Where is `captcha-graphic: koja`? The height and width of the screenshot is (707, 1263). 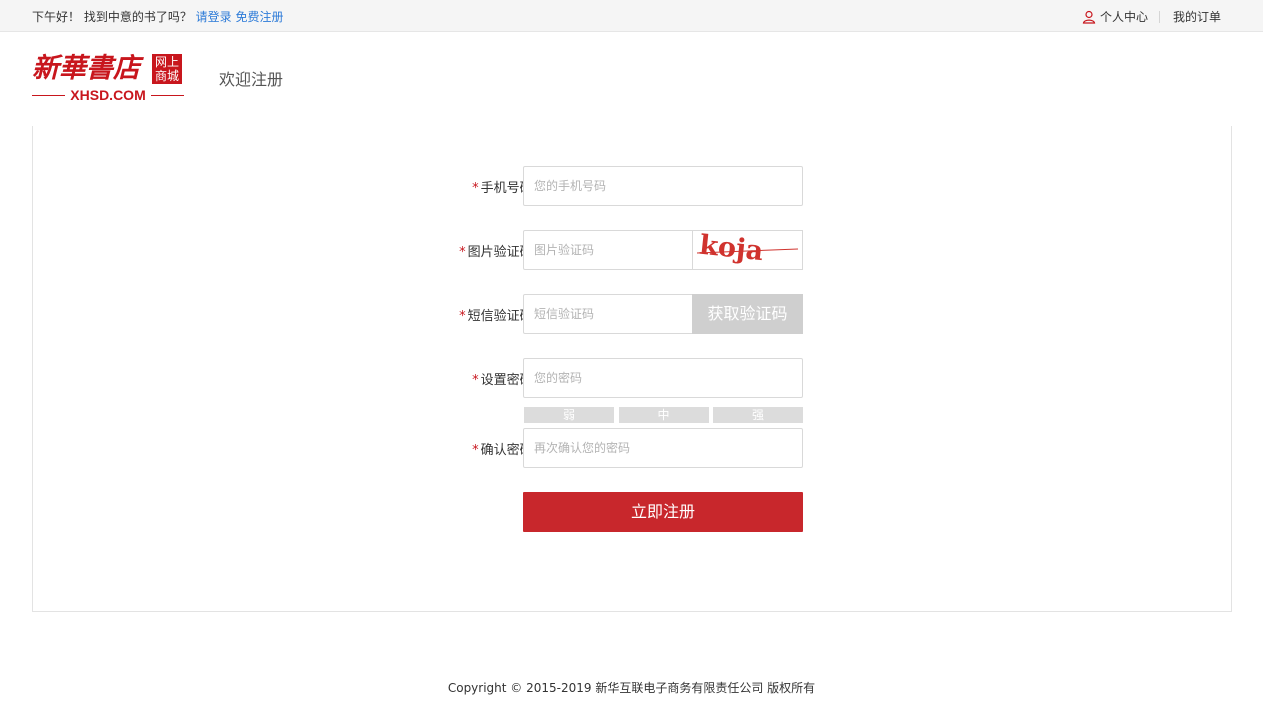
captcha-graphic: koja is located at coordinates (747, 249).